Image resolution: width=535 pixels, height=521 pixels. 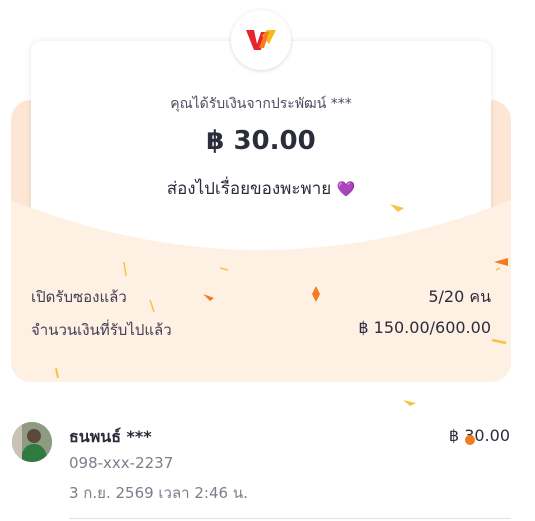 I want to click on receiver-time: 3 ก.ย. 2569 เวลา 2:46 น., so click(x=158, y=493).